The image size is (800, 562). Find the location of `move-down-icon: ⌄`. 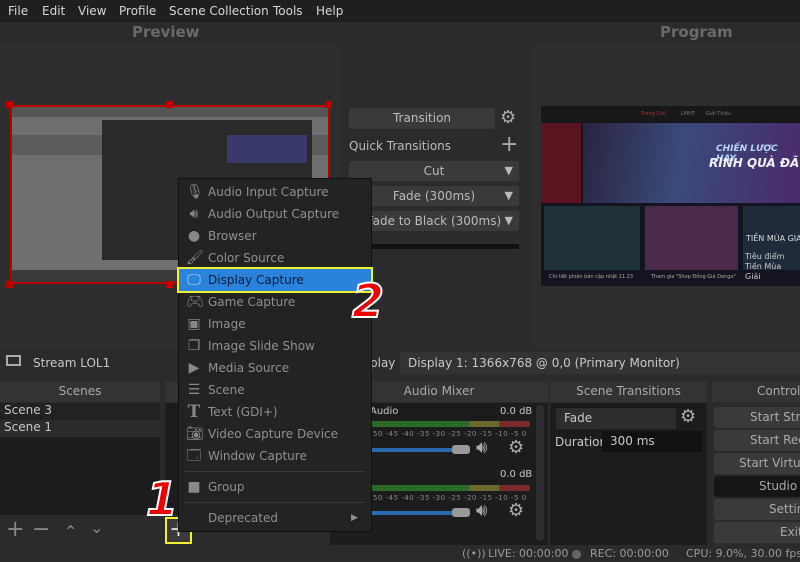

move-down-icon: ⌄ is located at coordinates (96, 528).